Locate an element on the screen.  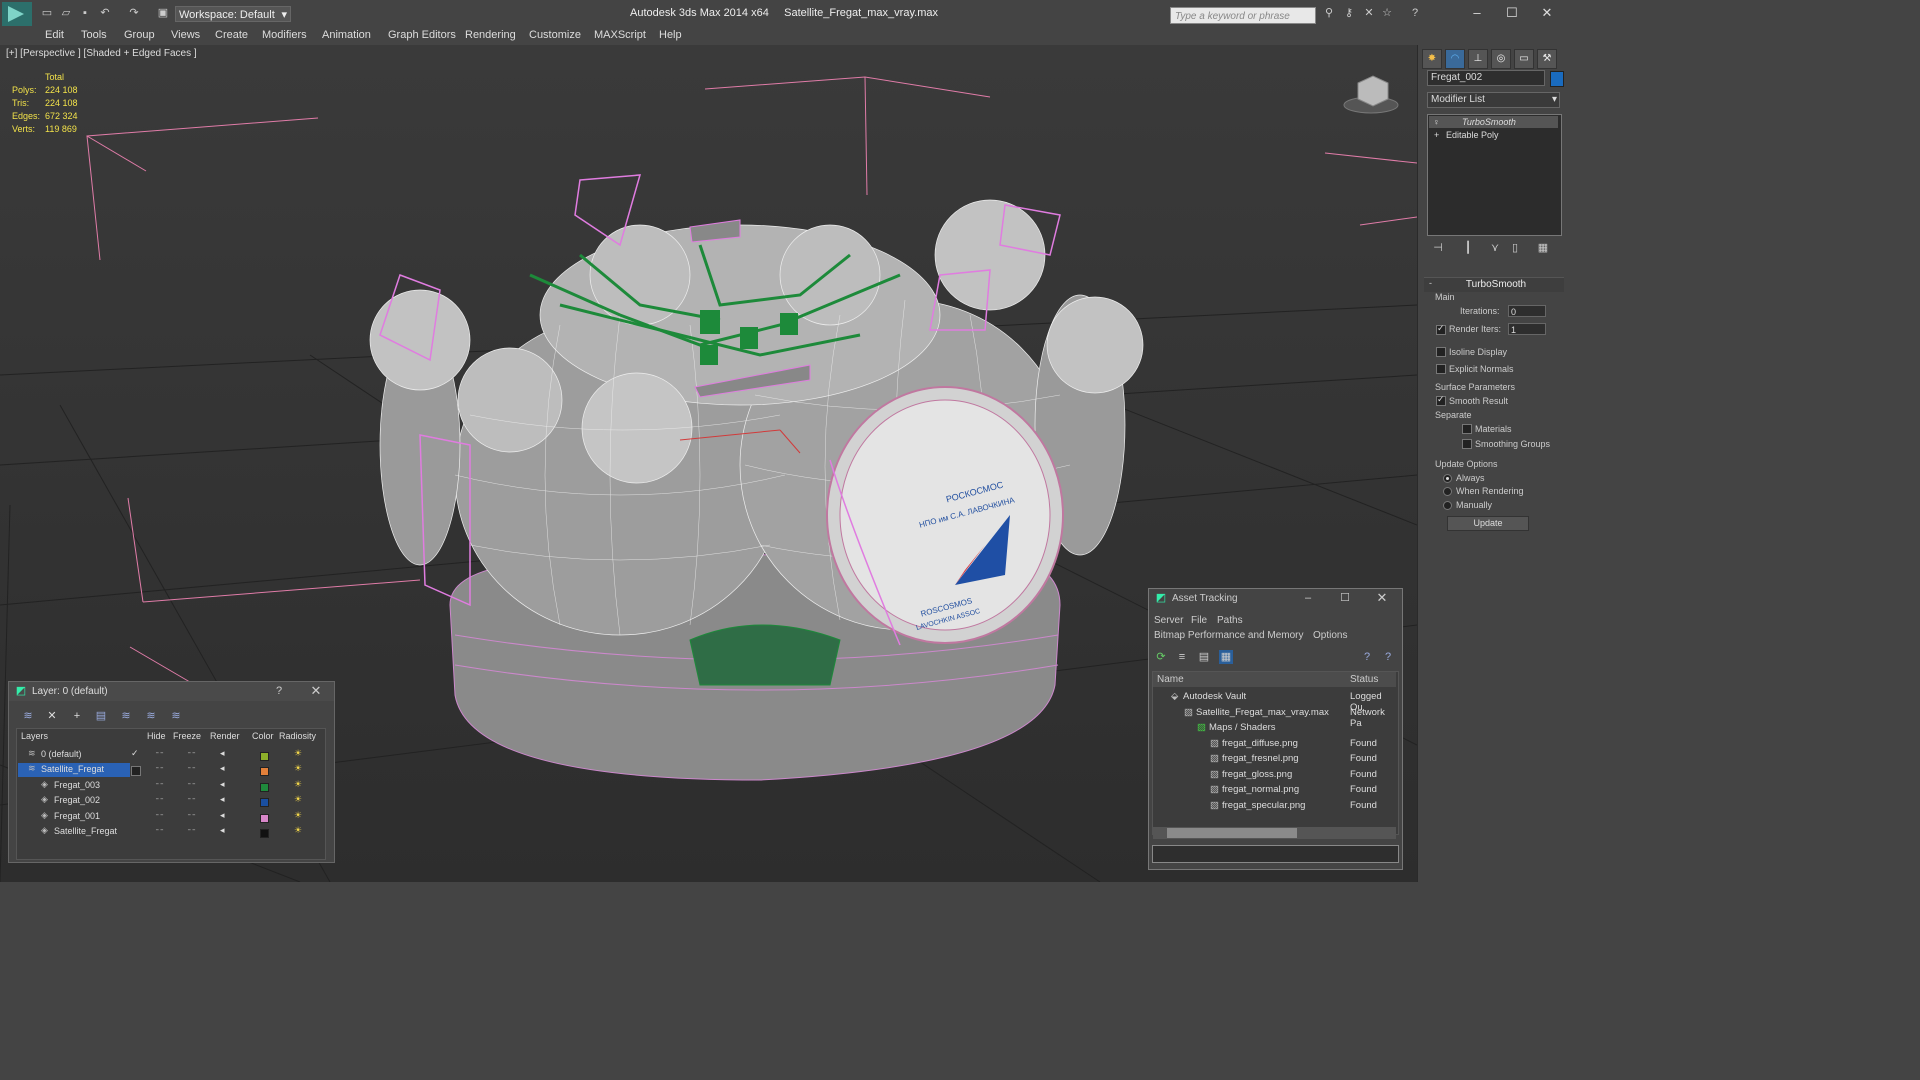
menu-animation: Animation is located at coordinates (346, 35).